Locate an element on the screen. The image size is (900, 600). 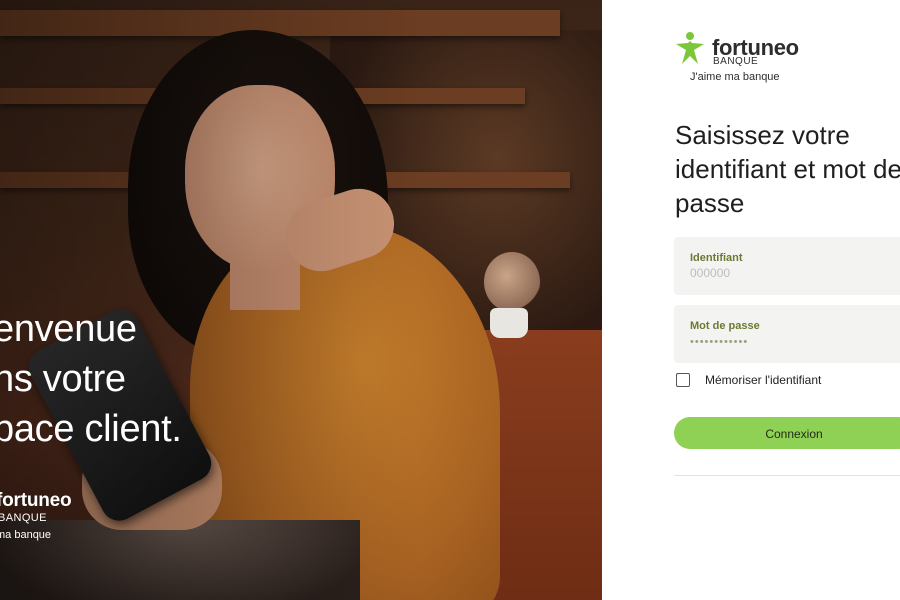
hero-title-line: ns votre is located at coordinates (63, 379).